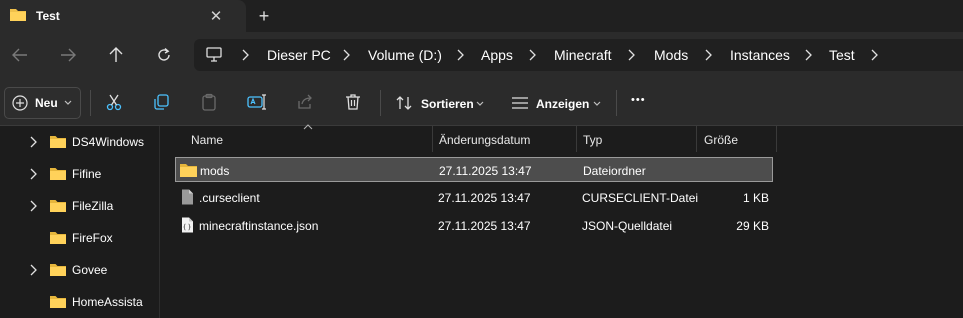 The image size is (963, 318). Describe the element at coordinates (215, 171) in the screenshot. I see `file-name: mods` at that location.